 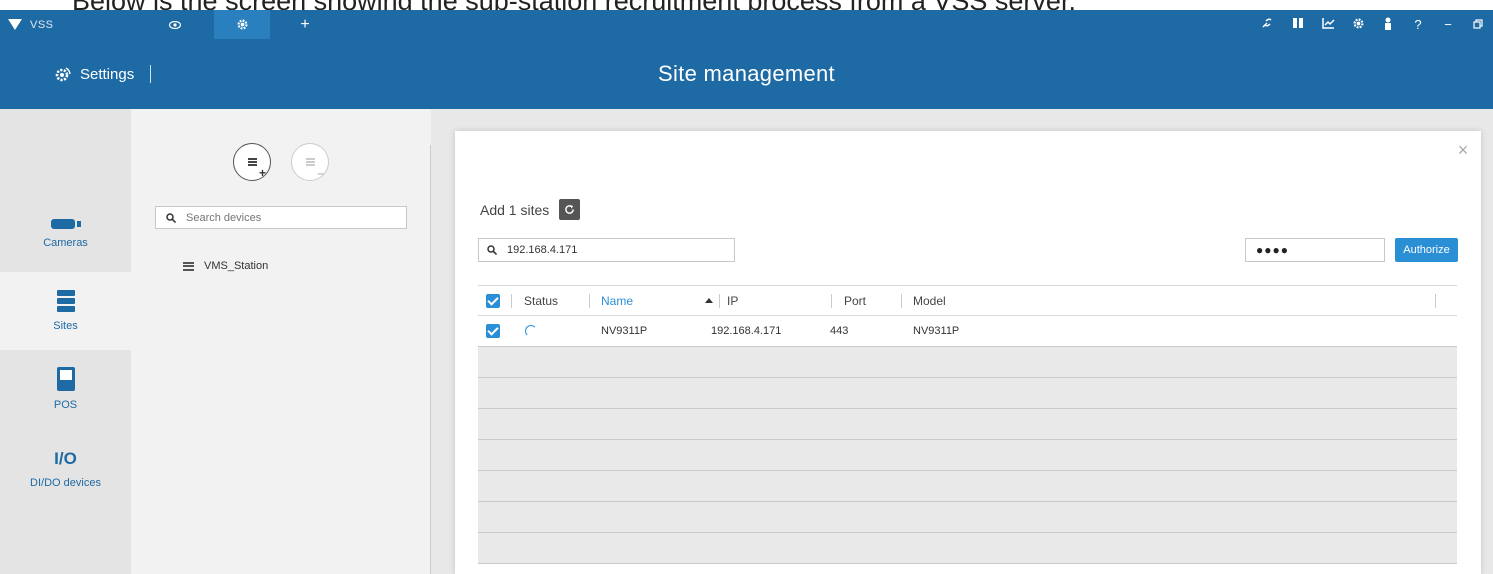 I want to click on brand-name: VSS, so click(x=42, y=24).